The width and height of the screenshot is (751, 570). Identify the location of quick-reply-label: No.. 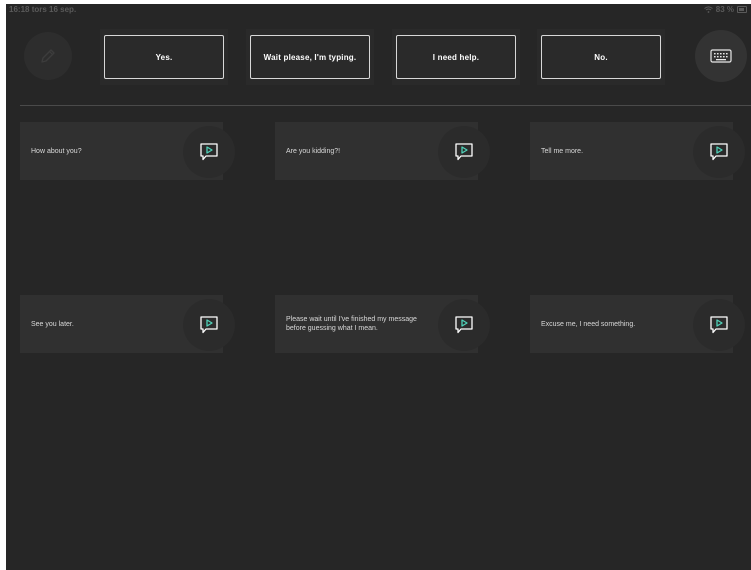
(601, 57).